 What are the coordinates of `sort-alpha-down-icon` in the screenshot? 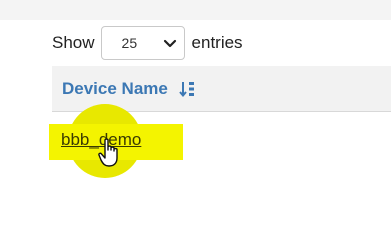 It's located at (186, 90).